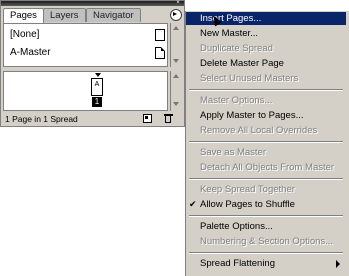 The width and height of the screenshot is (349, 276). I want to click on checkmark-icon: ✔, so click(193, 204).